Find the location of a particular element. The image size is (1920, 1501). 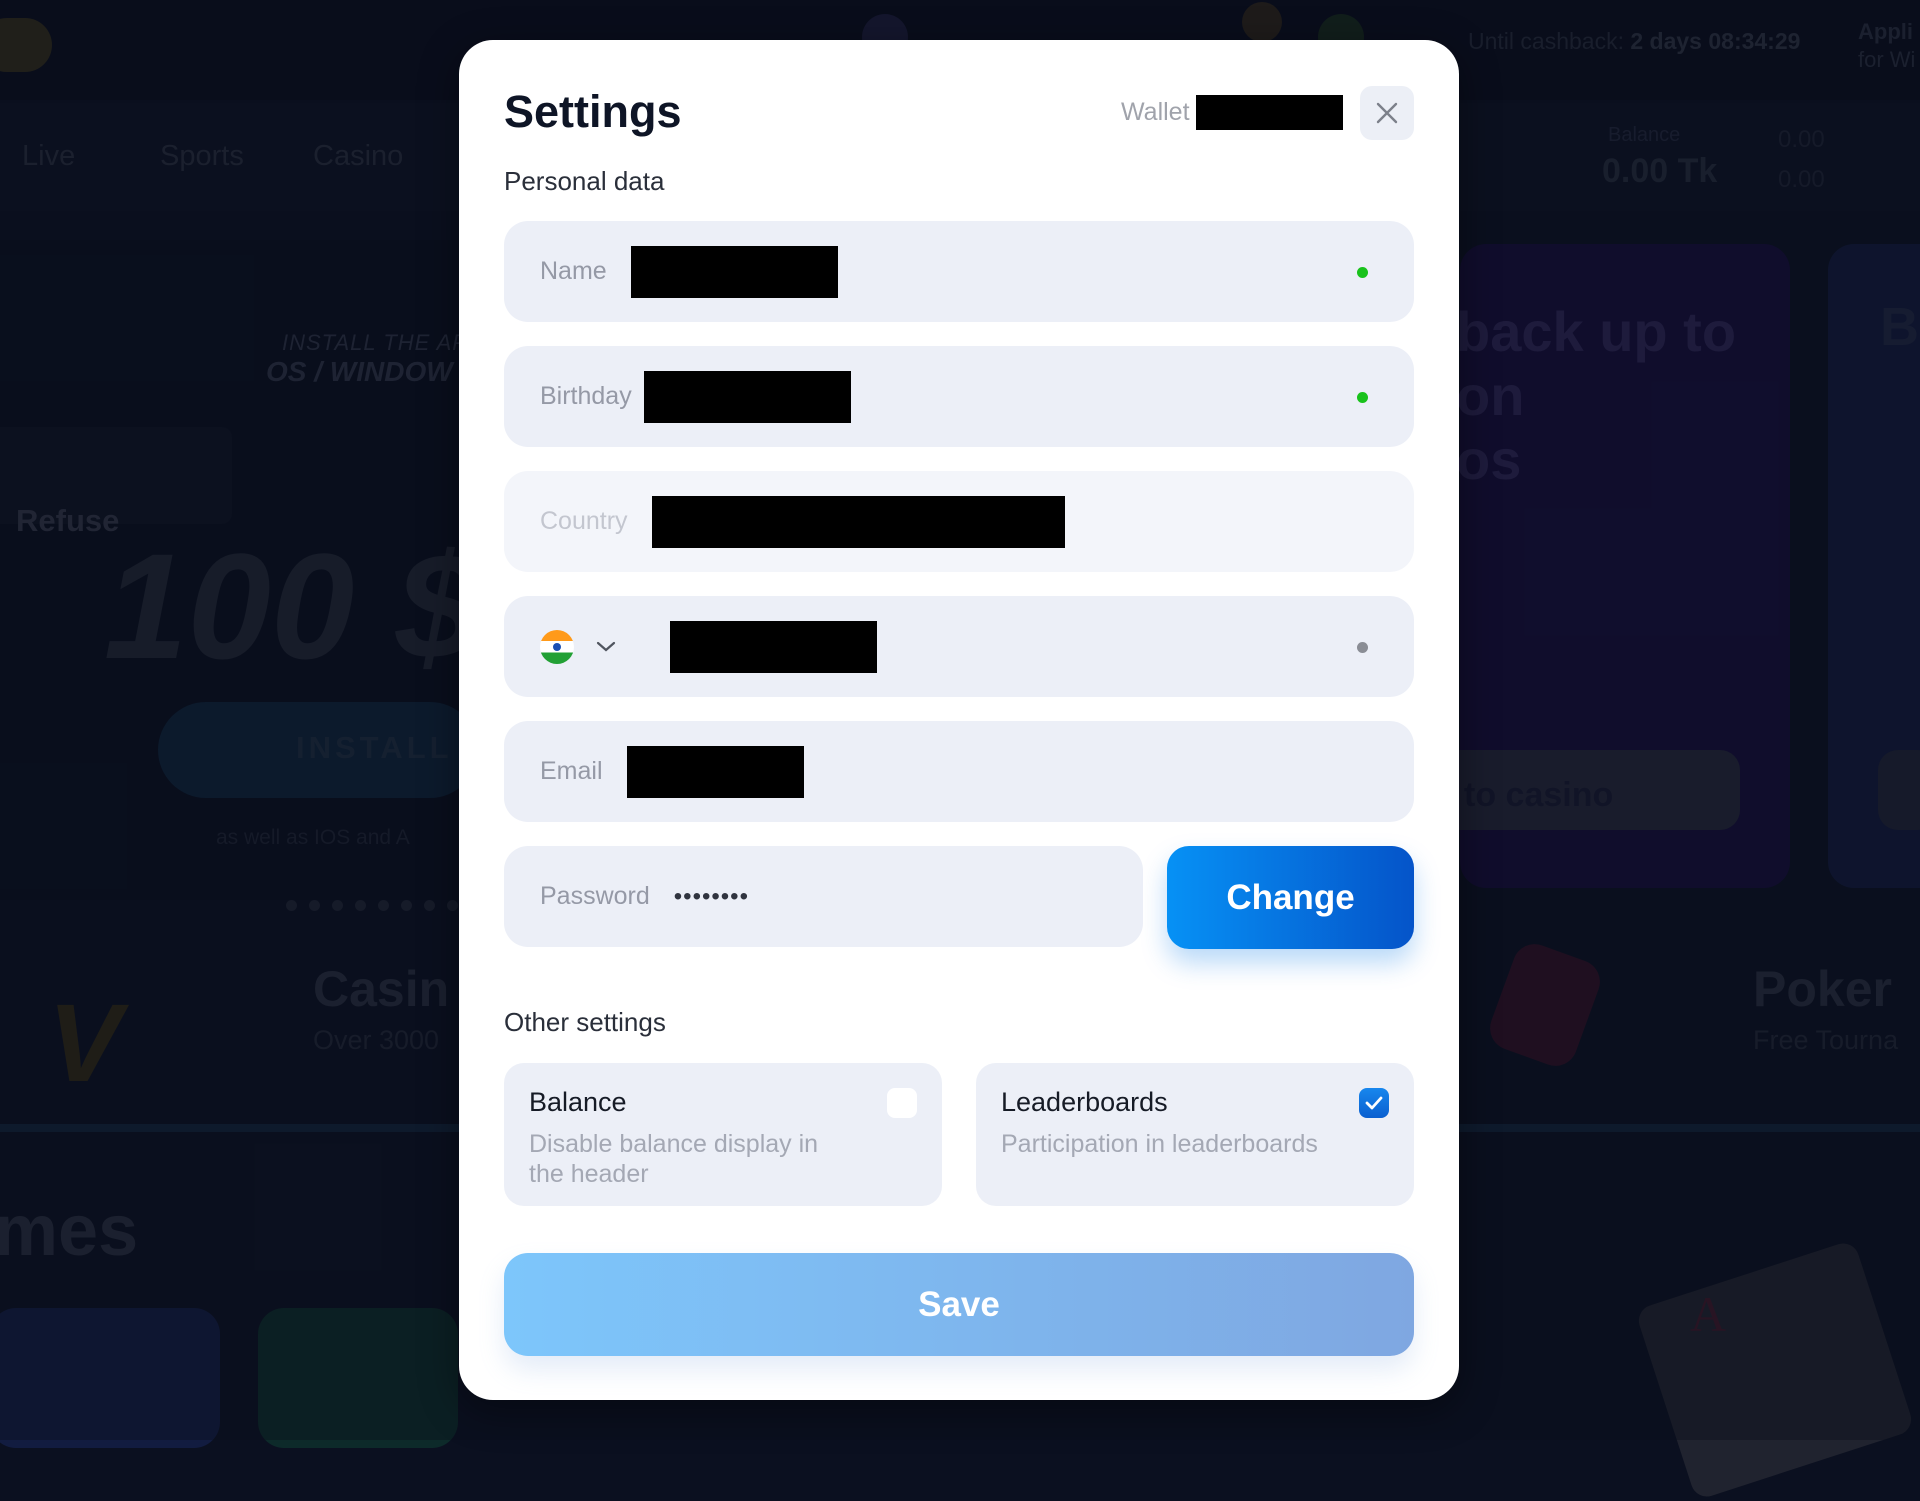

modal-title: Settings is located at coordinates (593, 111).